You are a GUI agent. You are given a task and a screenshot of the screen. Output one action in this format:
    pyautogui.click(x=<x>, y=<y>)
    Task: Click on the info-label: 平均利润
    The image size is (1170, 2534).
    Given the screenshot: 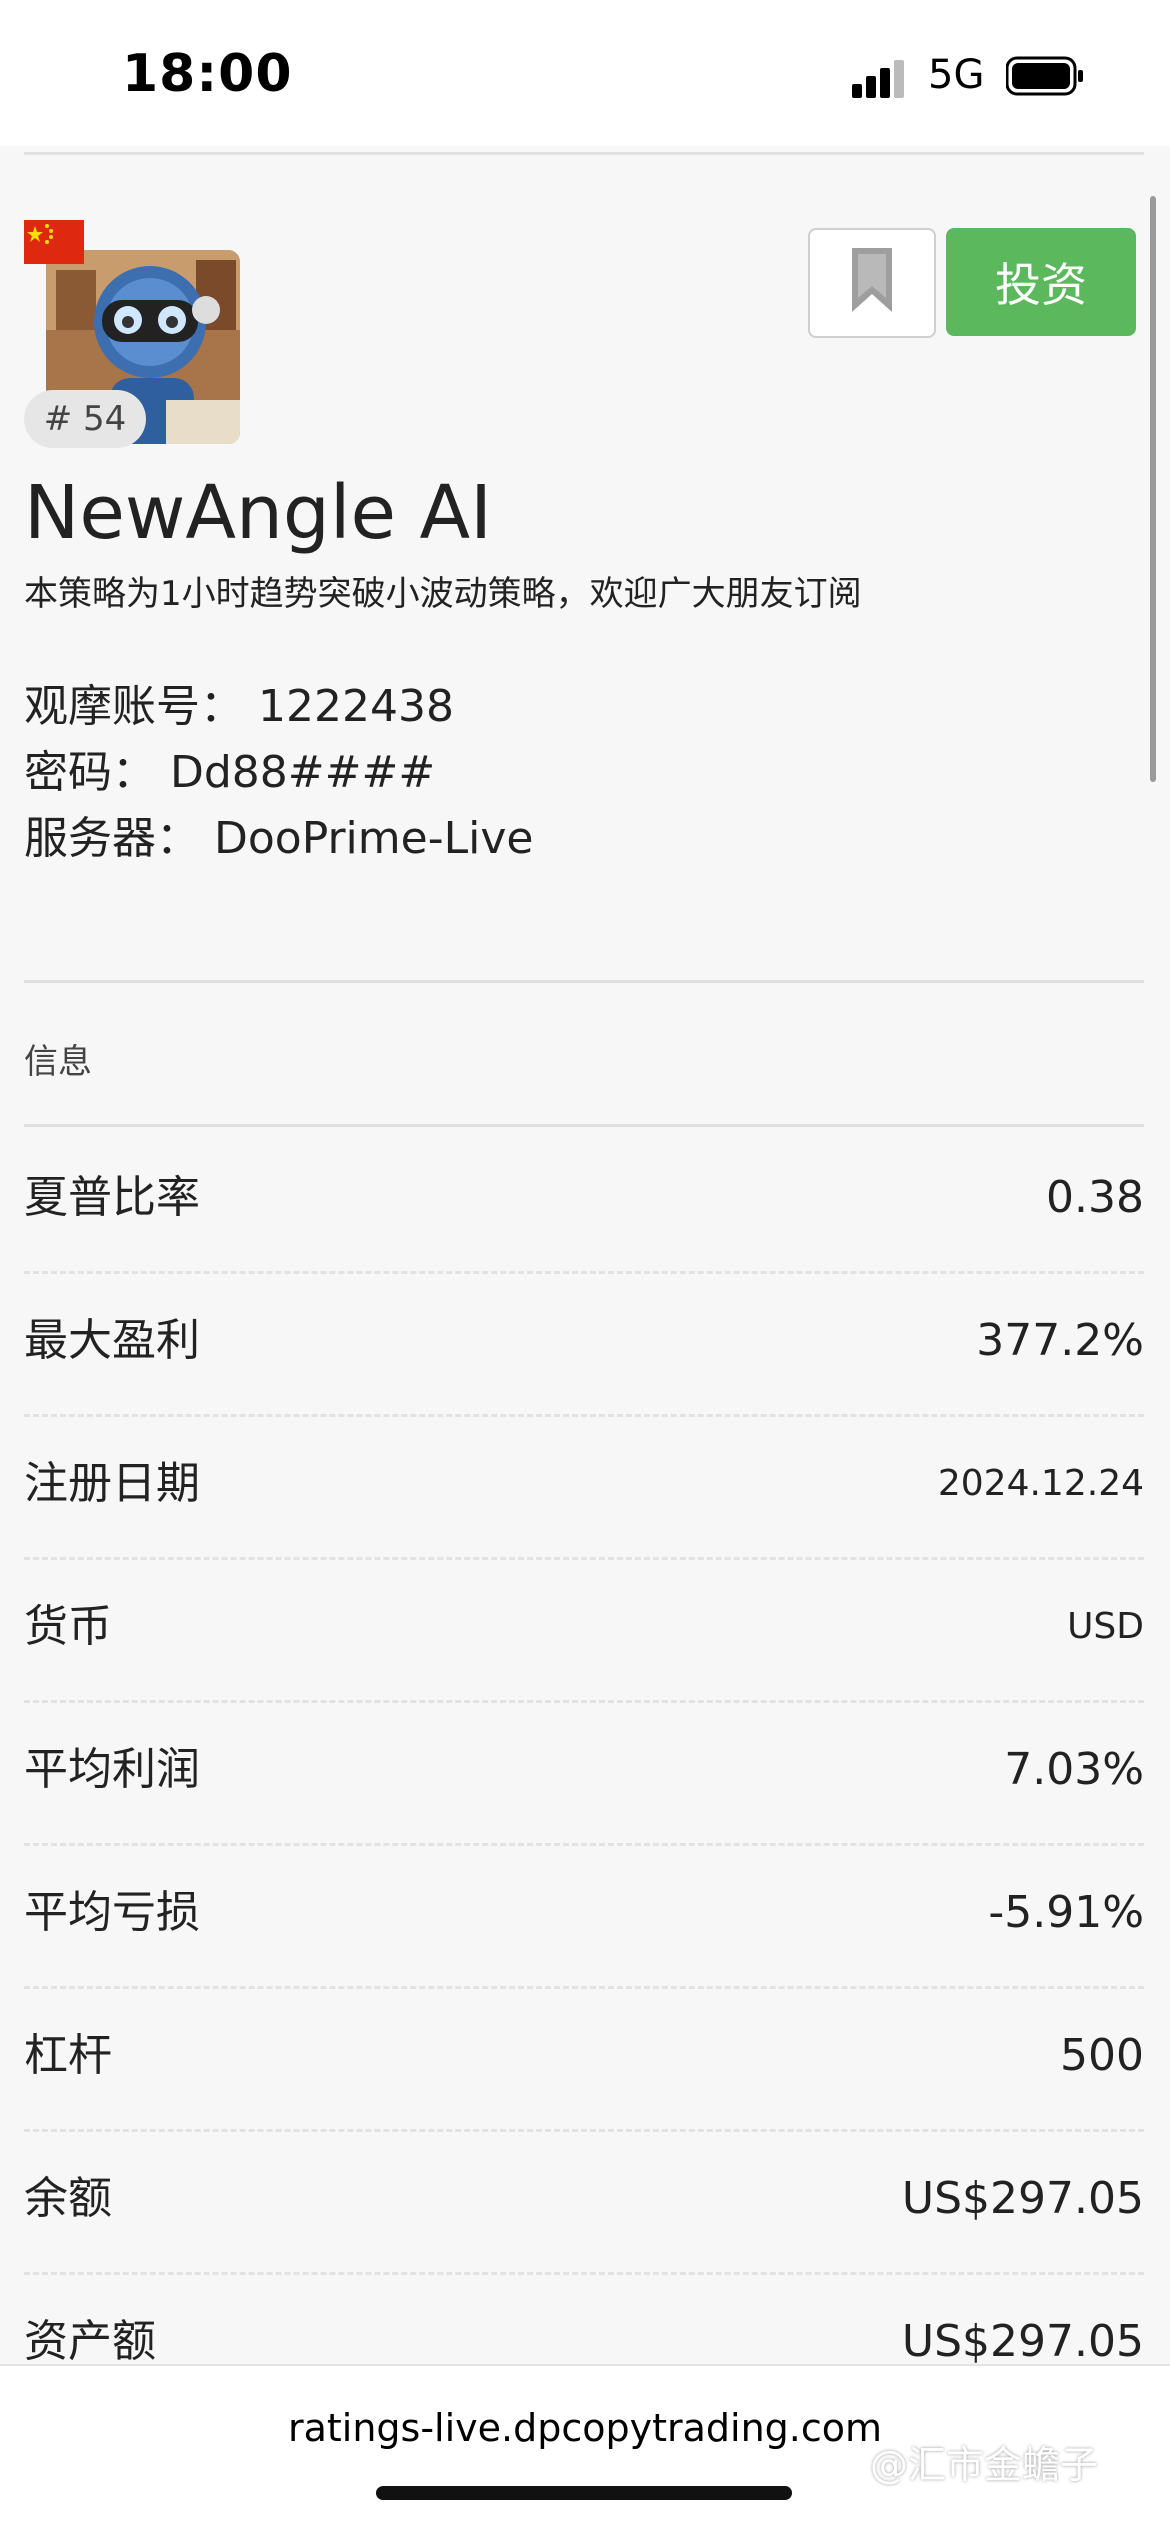 What is the action you would take?
    pyautogui.click(x=112, y=1769)
    